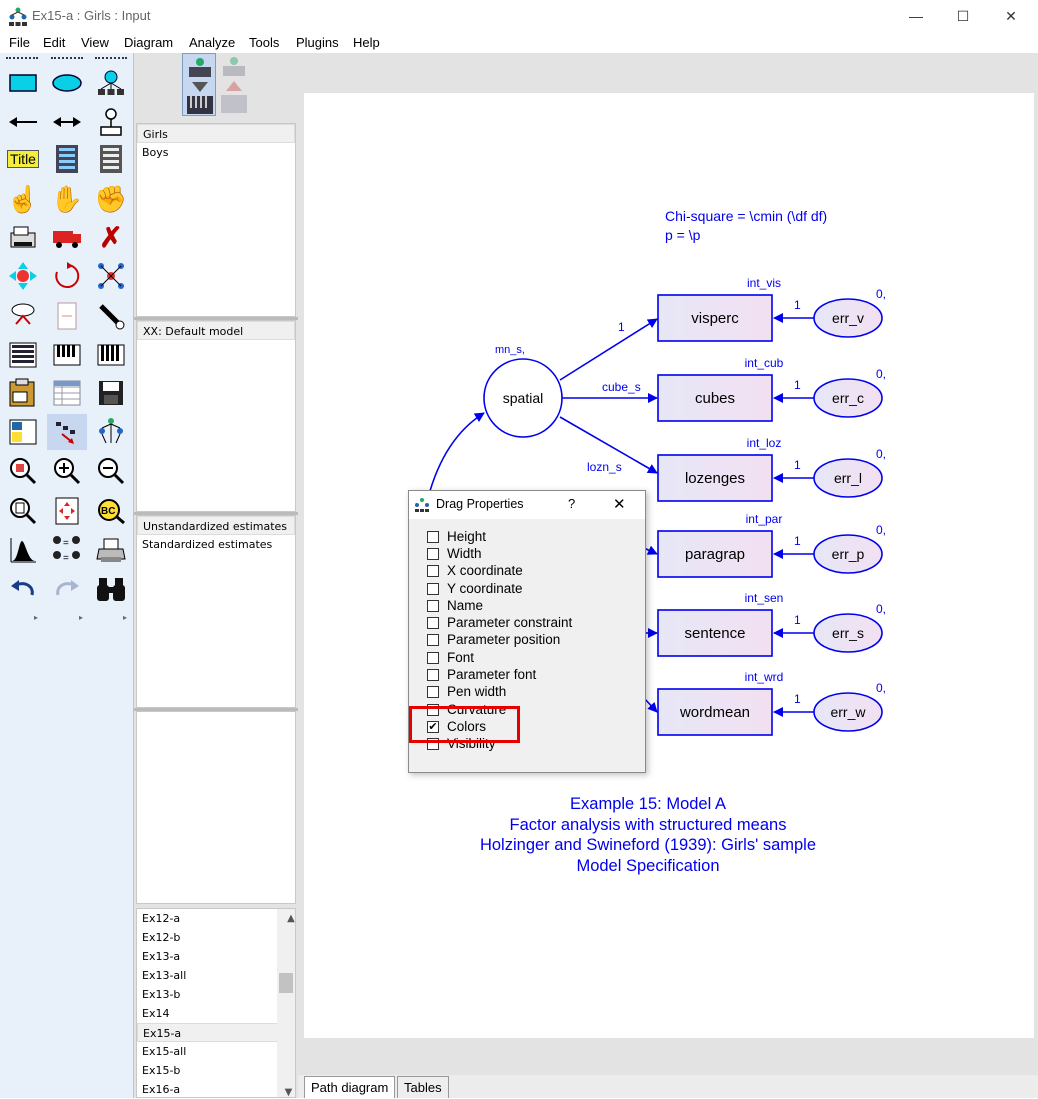 This screenshot has height=1099, width=1038. I want to click on scroll-down-icon: ▼, so click(286, 1090).